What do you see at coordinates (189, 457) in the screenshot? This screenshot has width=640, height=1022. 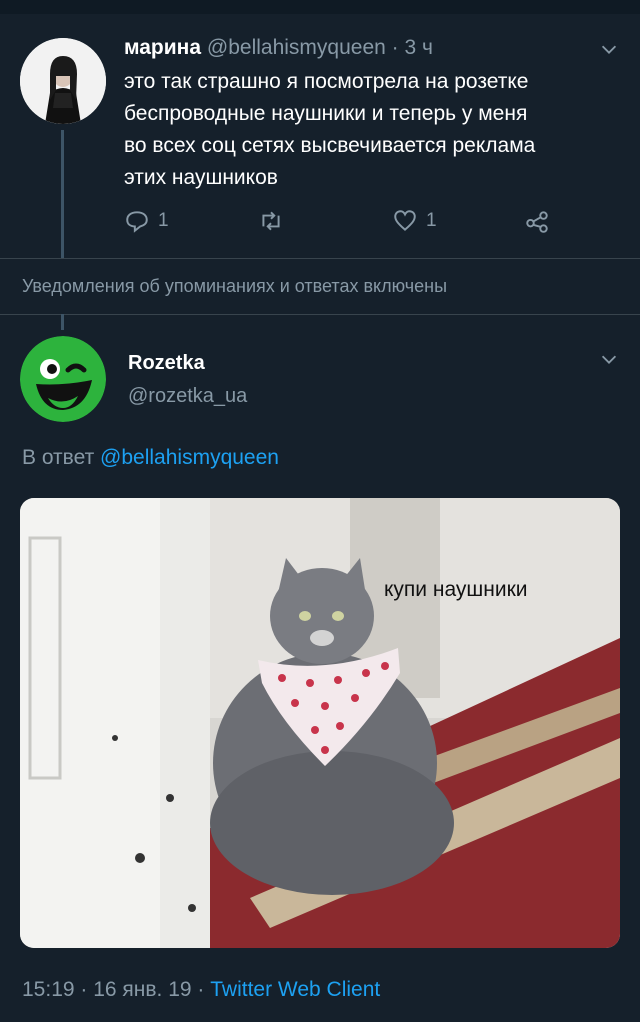 I see `mention-link: @bellahismyqueen` at bounding box center [189, 457].